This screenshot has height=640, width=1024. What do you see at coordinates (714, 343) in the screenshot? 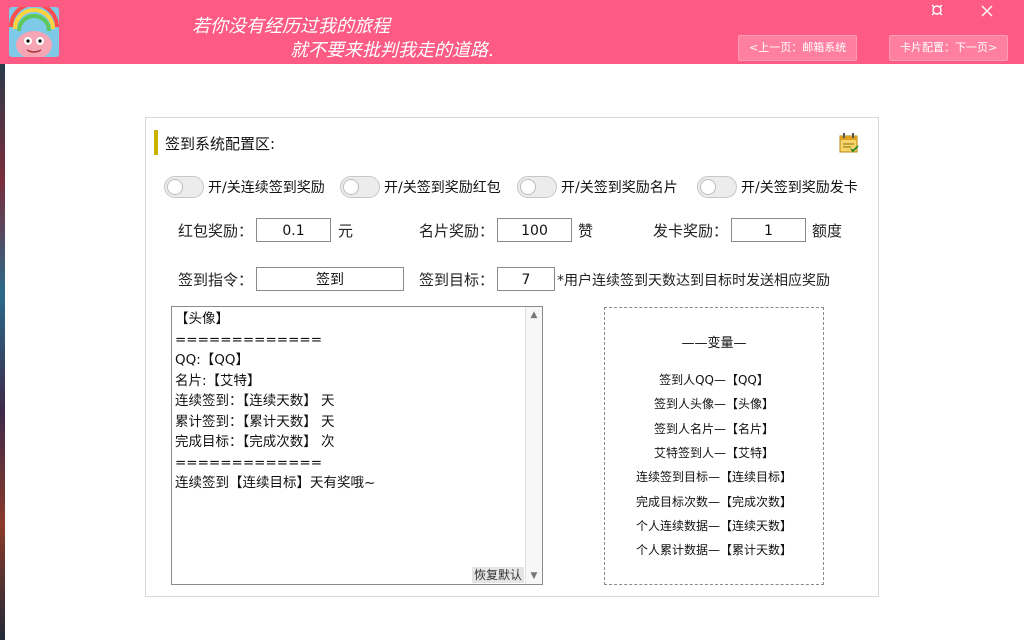
I see `variables-title: ——变量—` at bounding box center [714, 343].